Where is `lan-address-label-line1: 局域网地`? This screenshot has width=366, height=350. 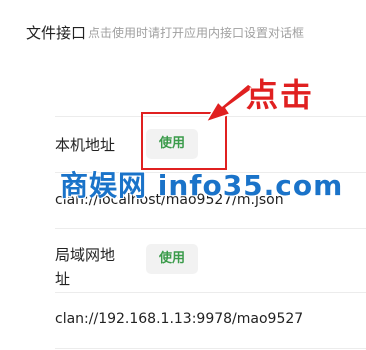
lan-address-label-line1: 局域网地 is located at coordinates (85, 255).